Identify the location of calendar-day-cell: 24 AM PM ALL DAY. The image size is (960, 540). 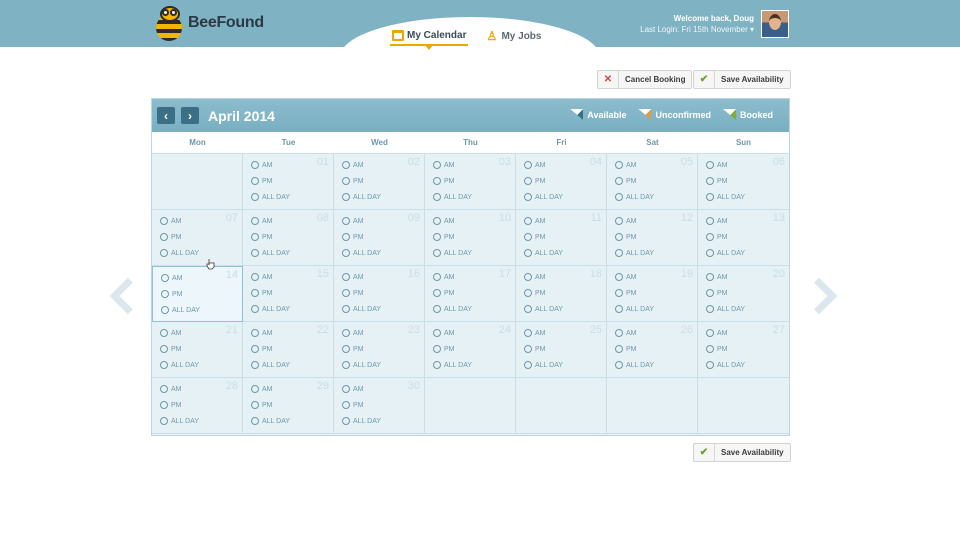
(470, 350).